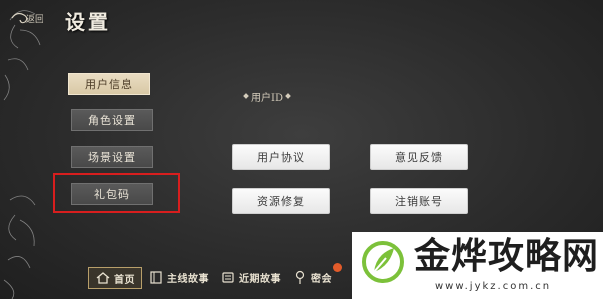 The height and width of the screenshot is (299, 603). I want to click on watermark: 金烨攻略网 www.jykz.com.cn, so click(477, 265).